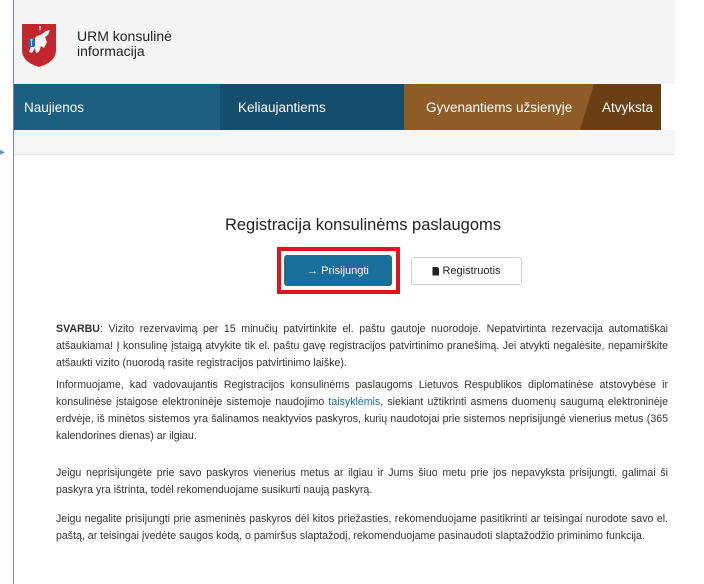  What do you see at coordinates (620, 107) in the screenshot?
I see `nav-item-atvykstantiems: Atvyksta` at bounding box center [620, 107].